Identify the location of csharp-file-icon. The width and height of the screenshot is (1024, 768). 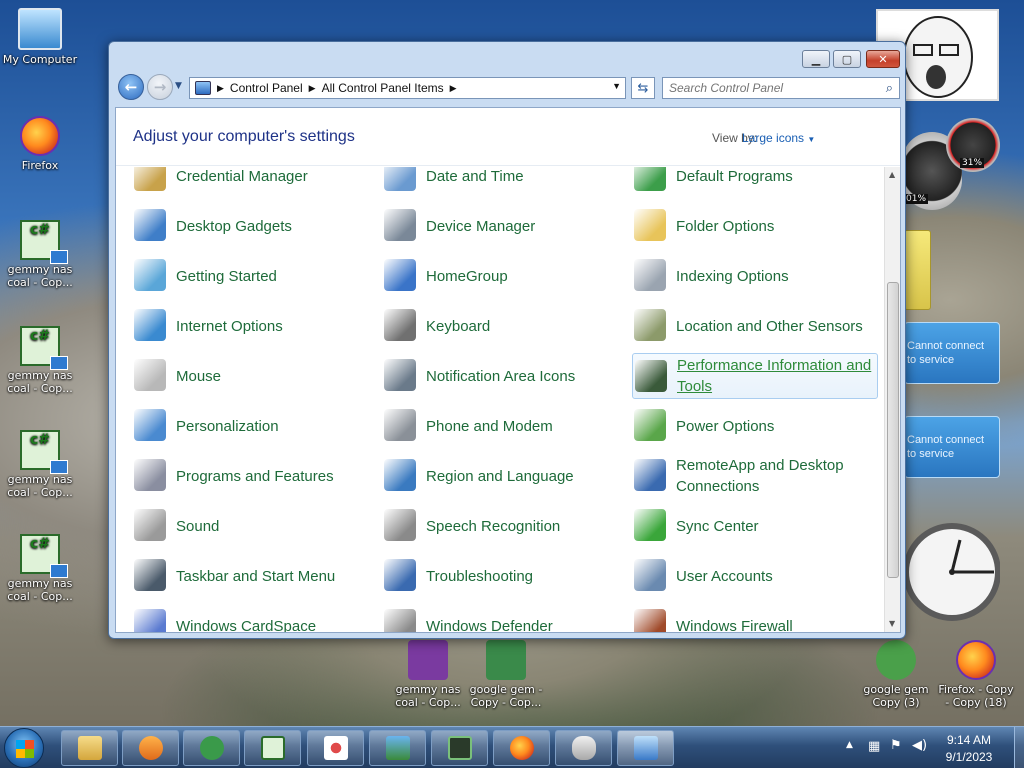
(272, 748).